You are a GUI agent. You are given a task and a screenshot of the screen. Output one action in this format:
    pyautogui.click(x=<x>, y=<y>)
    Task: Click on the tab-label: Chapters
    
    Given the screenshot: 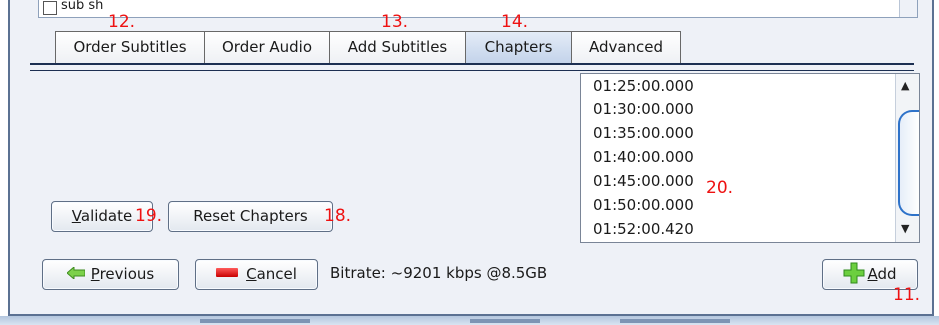 What is the action you would take?
    pyautogui.click(x=518, y=47)
    